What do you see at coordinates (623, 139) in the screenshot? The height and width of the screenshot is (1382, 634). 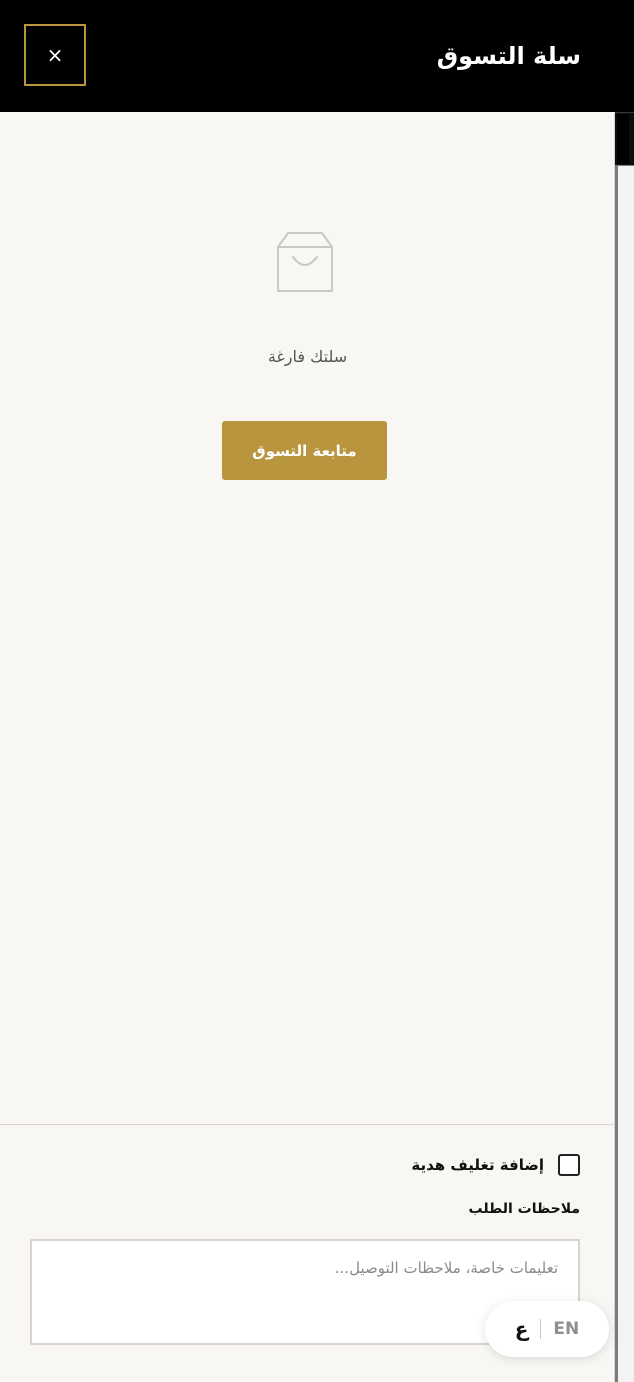 I see `page-scrollbar-thumb` at bounding box center [623, 139].